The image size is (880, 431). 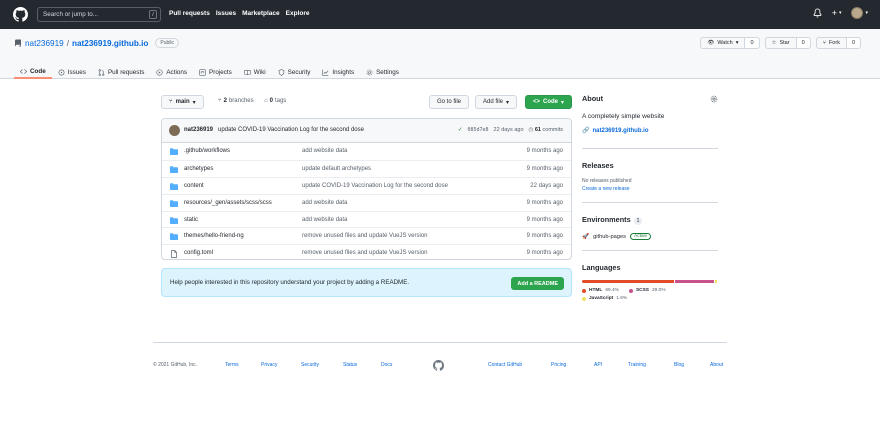 I want to click on commit-author: nat236919, so click(x=198, y=130).